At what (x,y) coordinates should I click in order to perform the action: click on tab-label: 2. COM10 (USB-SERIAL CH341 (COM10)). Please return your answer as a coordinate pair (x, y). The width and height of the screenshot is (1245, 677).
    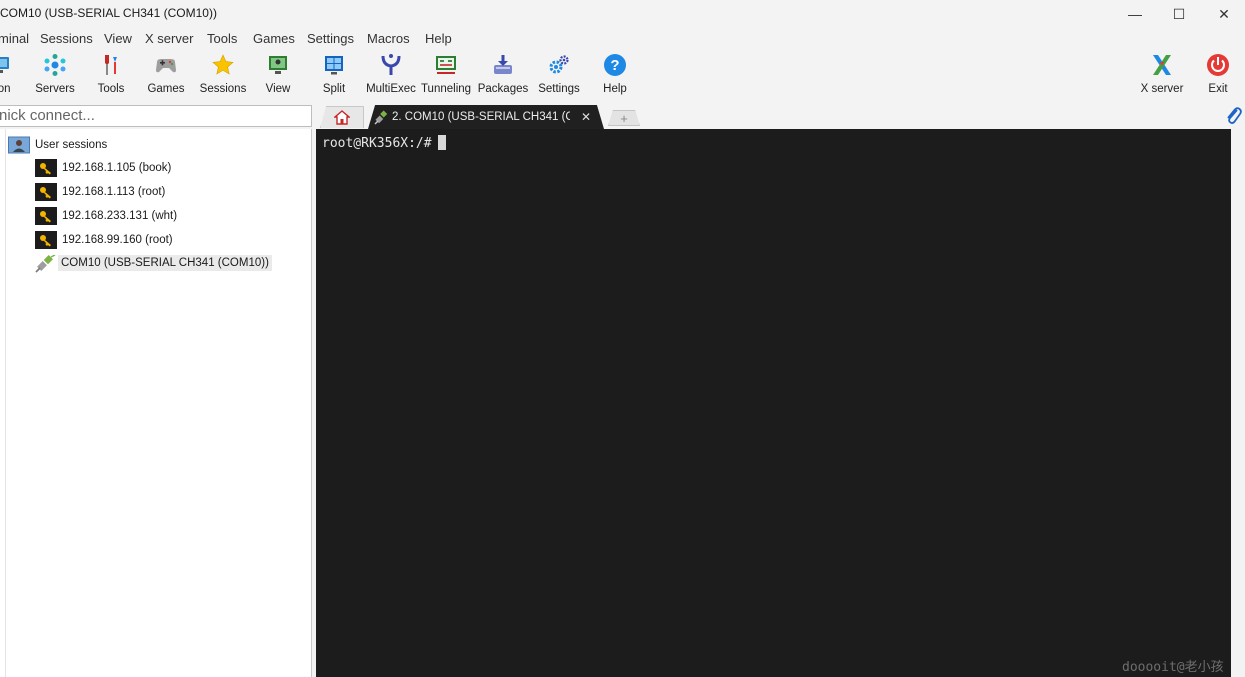
    Looking at the image, I should click on (481, 117).